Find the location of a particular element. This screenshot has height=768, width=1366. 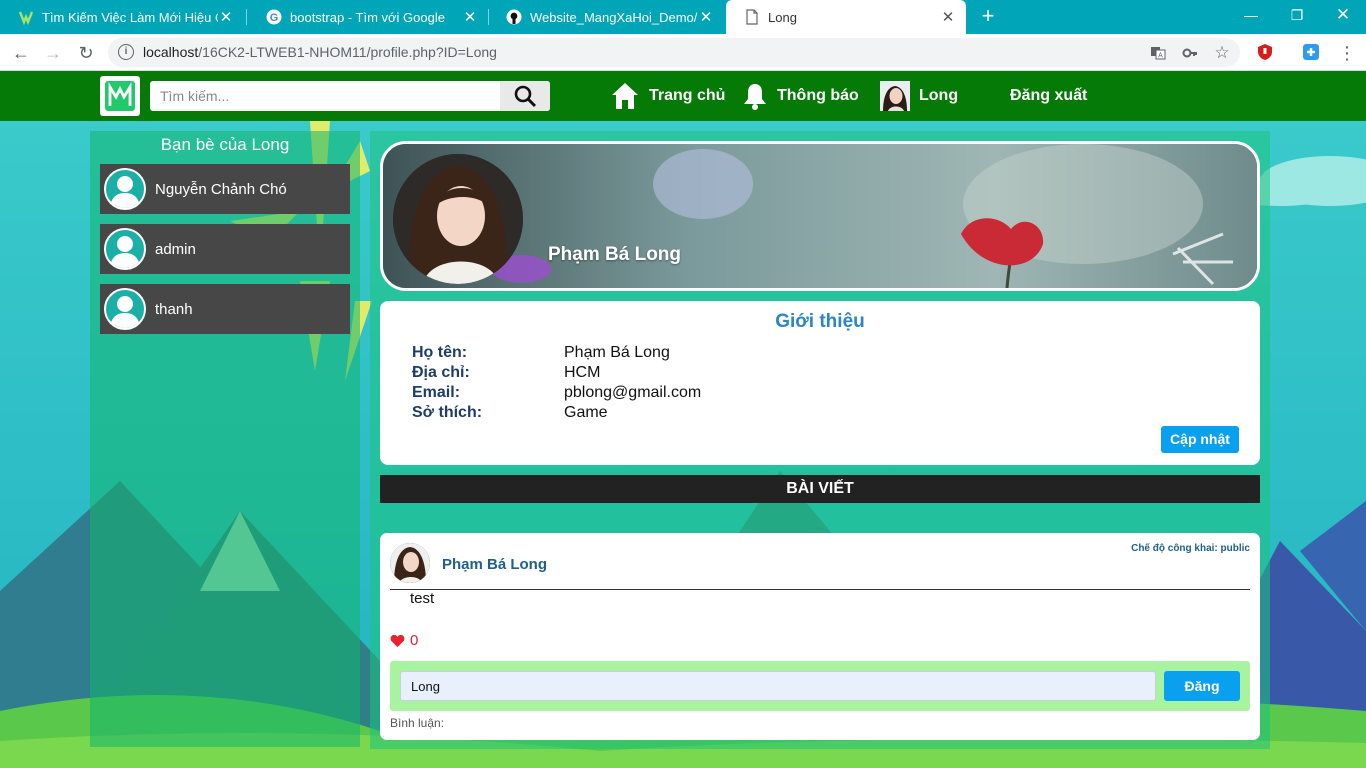

tab-separator is located at coordinates (246, 17).